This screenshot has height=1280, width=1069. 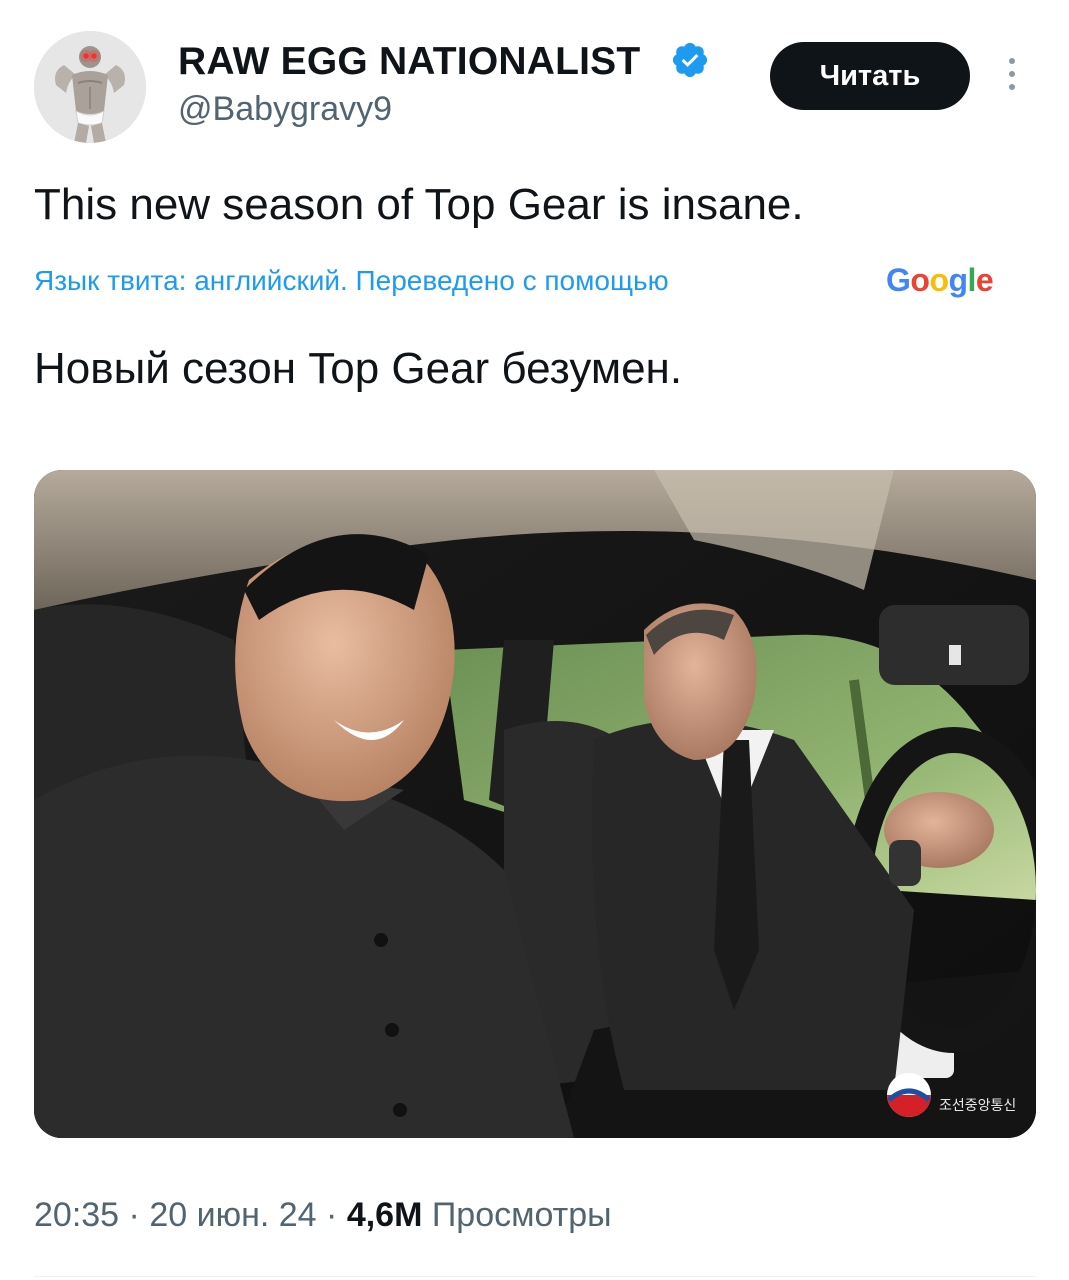 I want to click on verified-badge-icon, so click(x=690, y=60).